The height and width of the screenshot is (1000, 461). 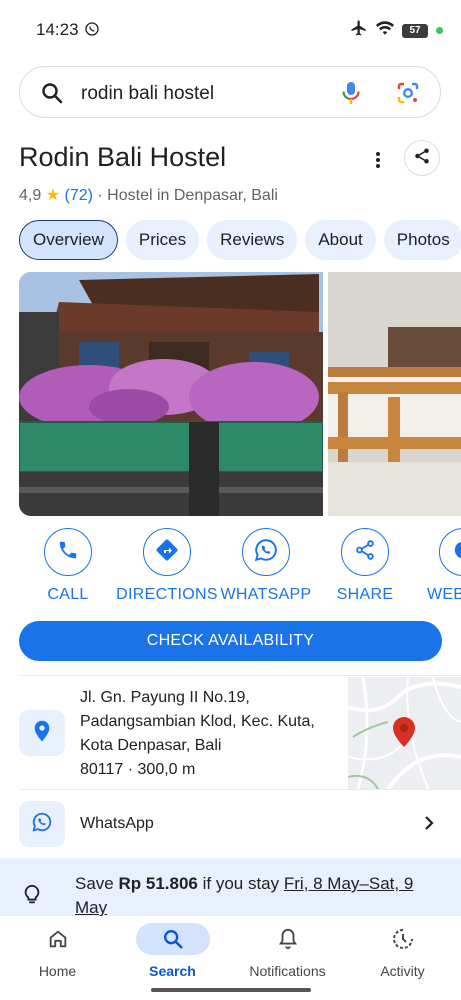 I want to click on tab-overview: Overview, so click(x=68, y=240).